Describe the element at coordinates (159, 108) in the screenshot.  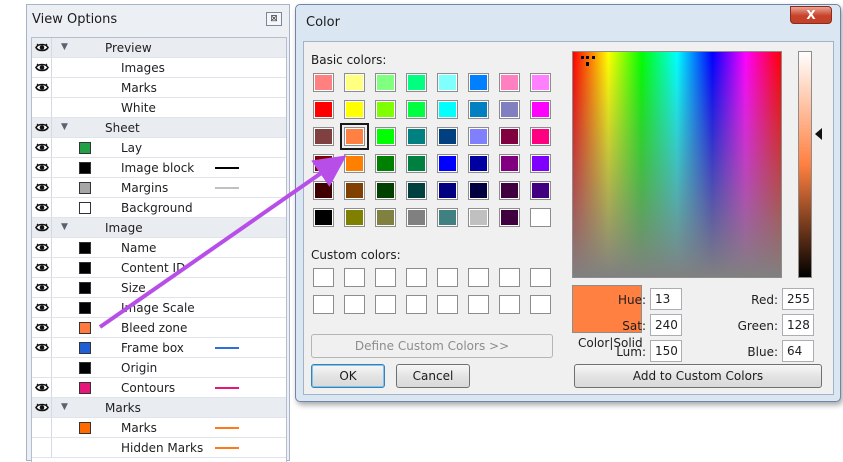
I see `list-item: White` at that location.